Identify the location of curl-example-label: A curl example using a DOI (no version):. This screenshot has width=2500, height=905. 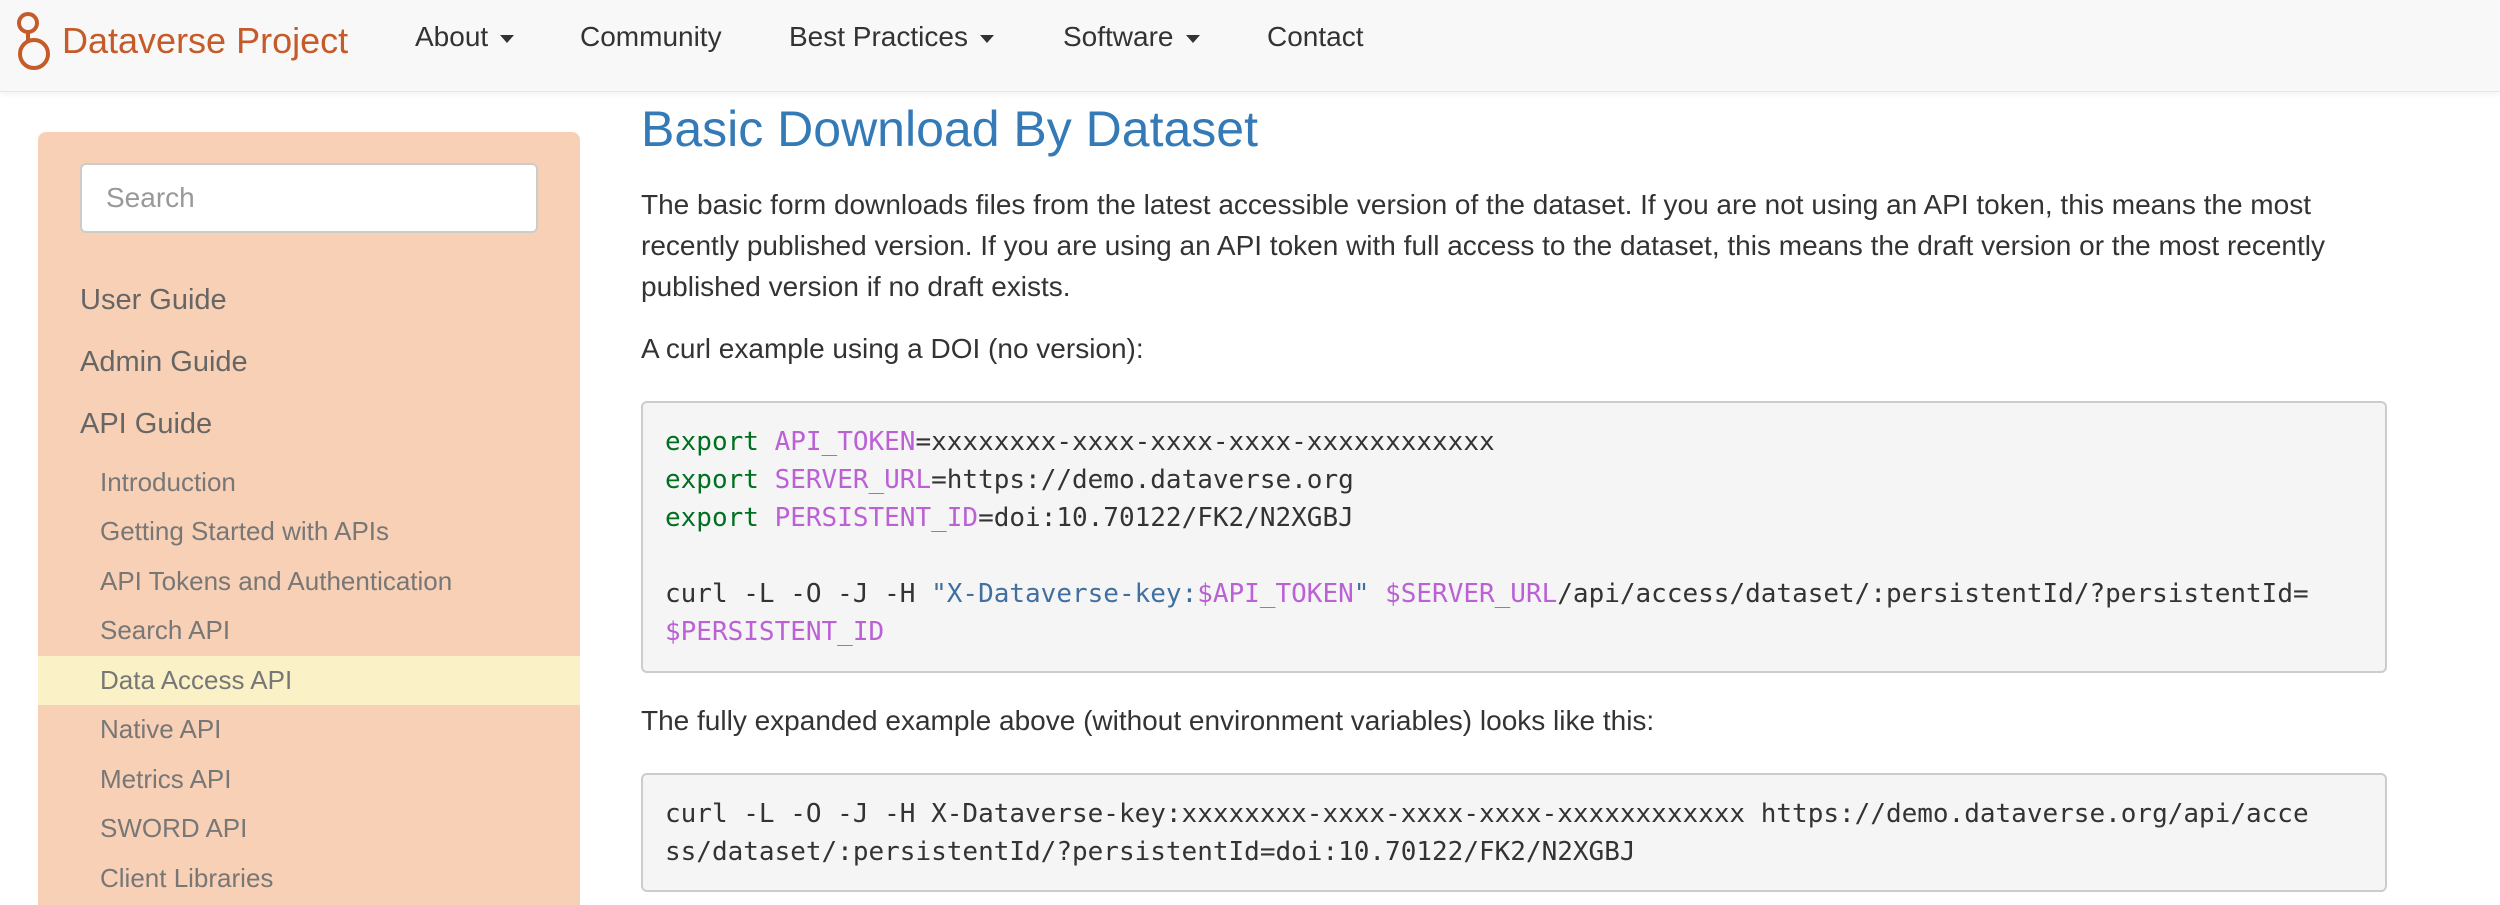
(892, 348).